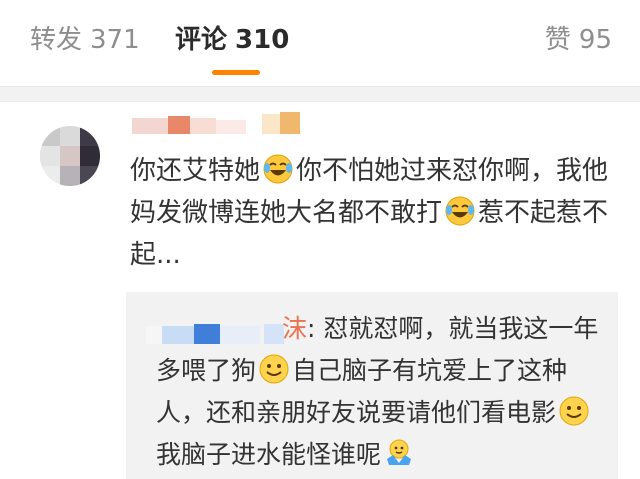 The image size is (640, 479). What do you see at coordinates (232, 40) in the screenshot?
I see `tab-comments: 评论 310` at bounding box center [232, 40].